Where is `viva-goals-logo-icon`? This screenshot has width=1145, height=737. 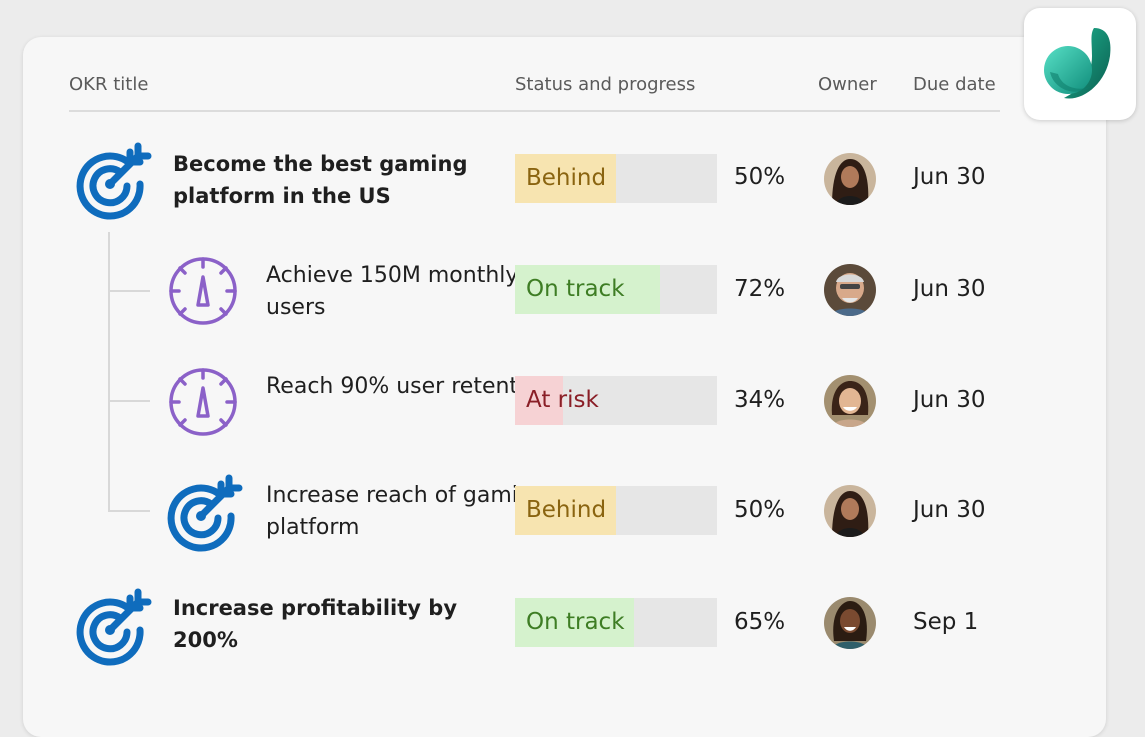 viva-goals-logo-icon is located at coordinates (1077, 63).